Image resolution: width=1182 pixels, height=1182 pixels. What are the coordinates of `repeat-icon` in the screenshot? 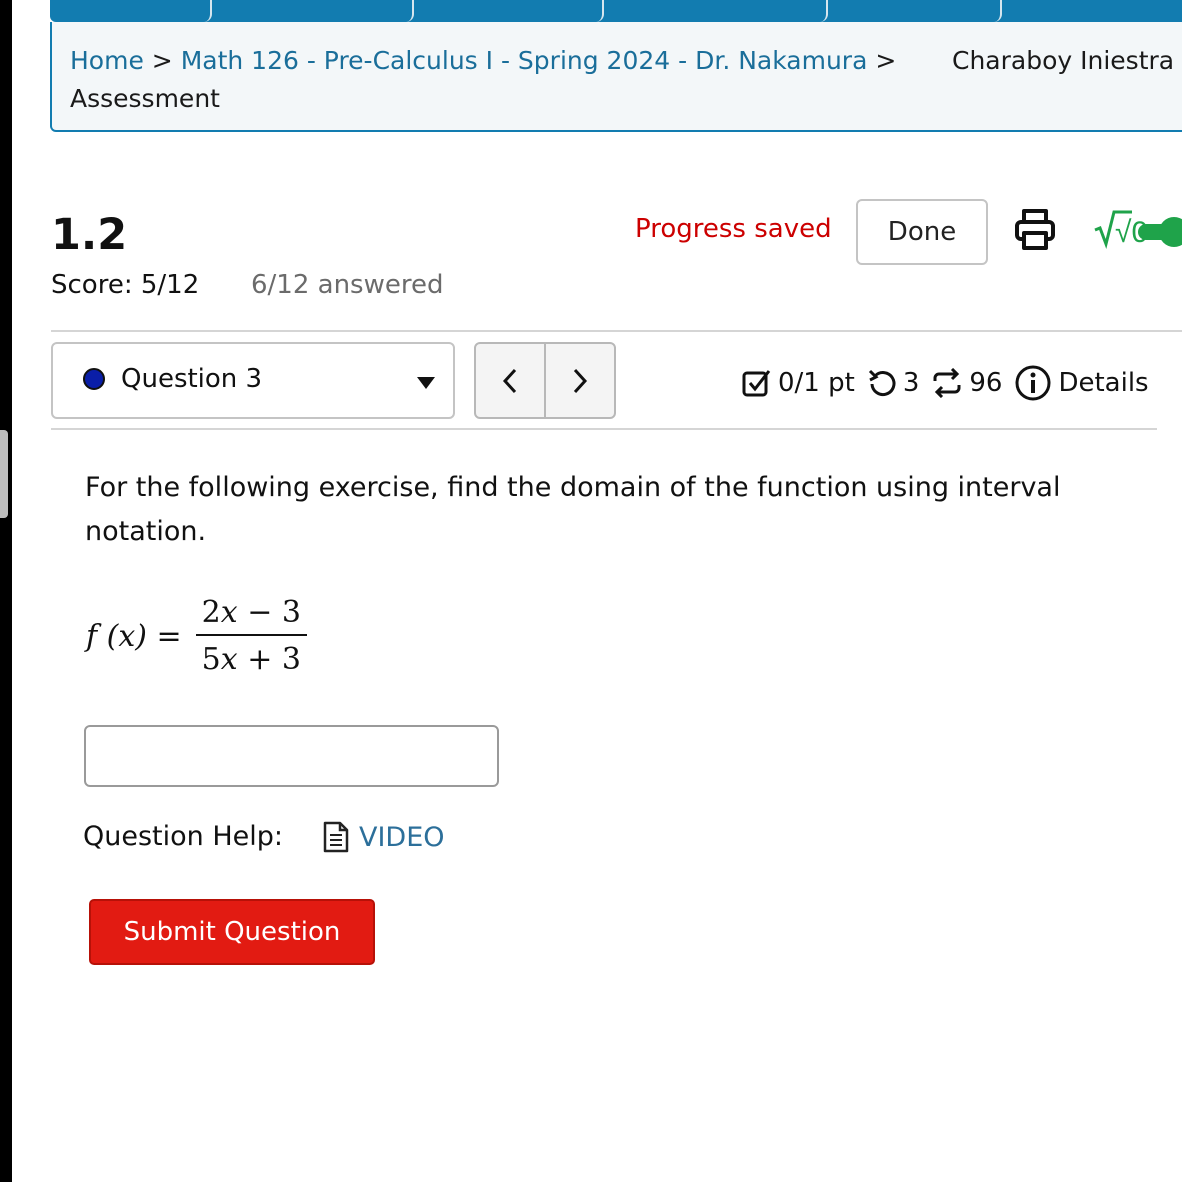 It's located at (947, 383).